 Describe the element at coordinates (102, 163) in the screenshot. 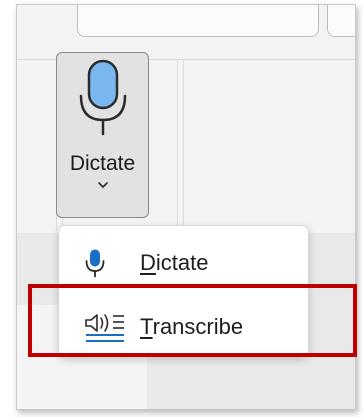

I see `dictate-button-label: Dictate` at that location.